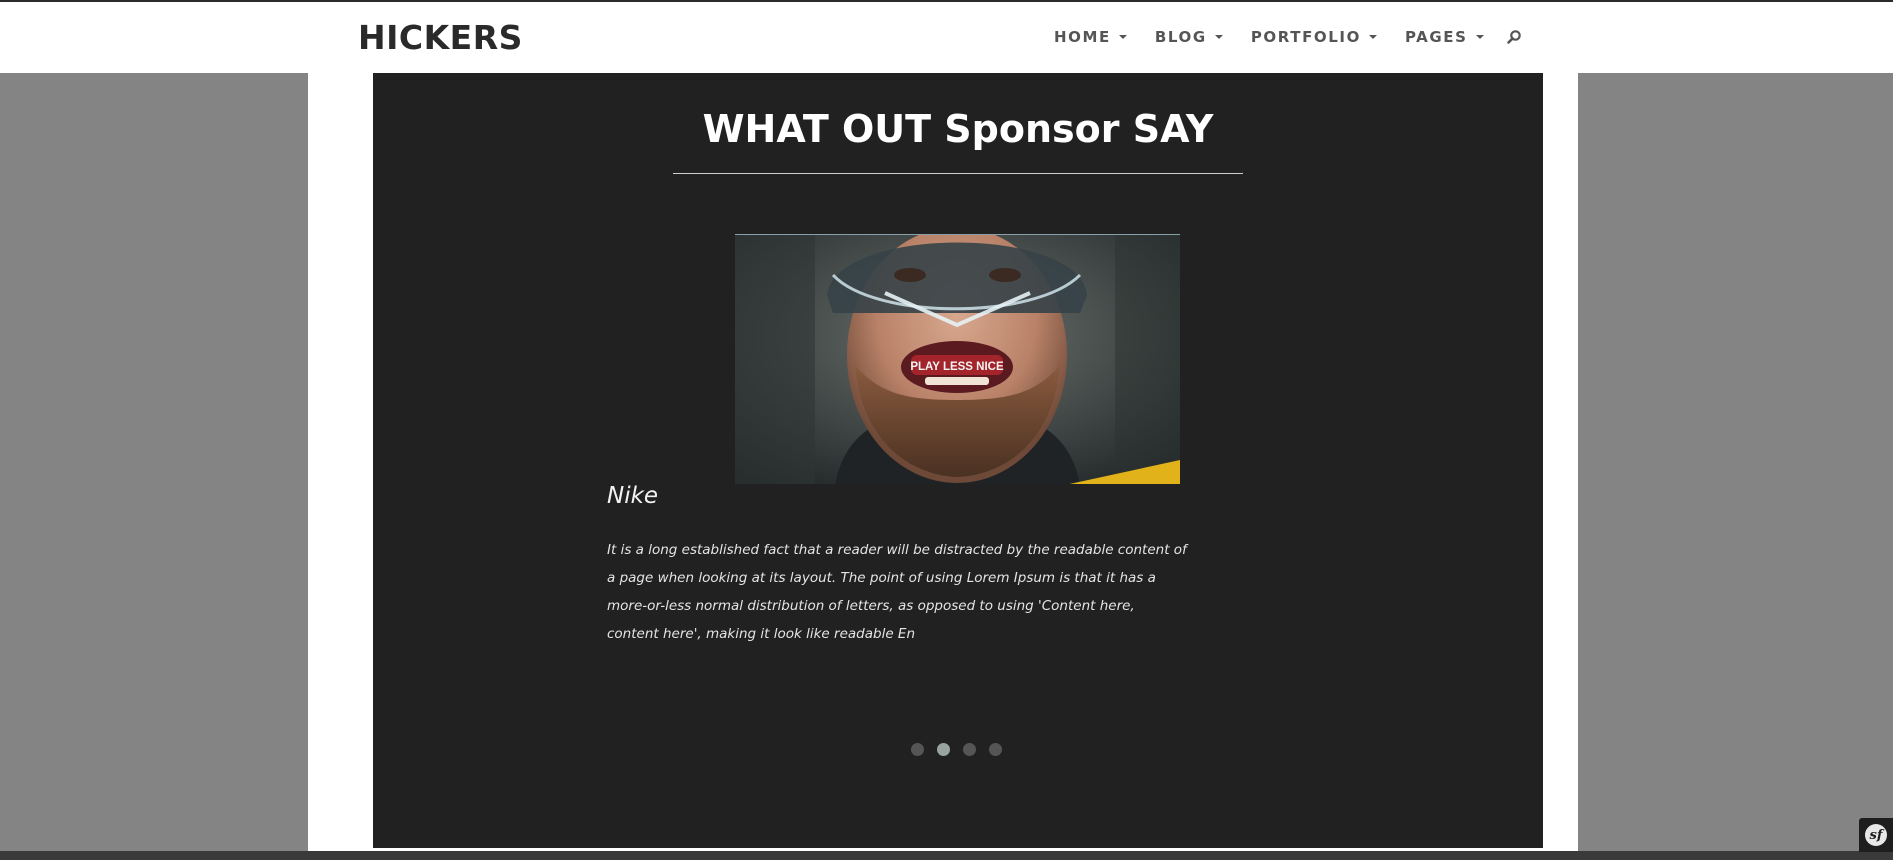 This screenshot has width=1893, height=860. What do you see at coordinates (633, 496) in the screenshot?
I see `sponsor-name: Nike` at bounding box center [633, 496].